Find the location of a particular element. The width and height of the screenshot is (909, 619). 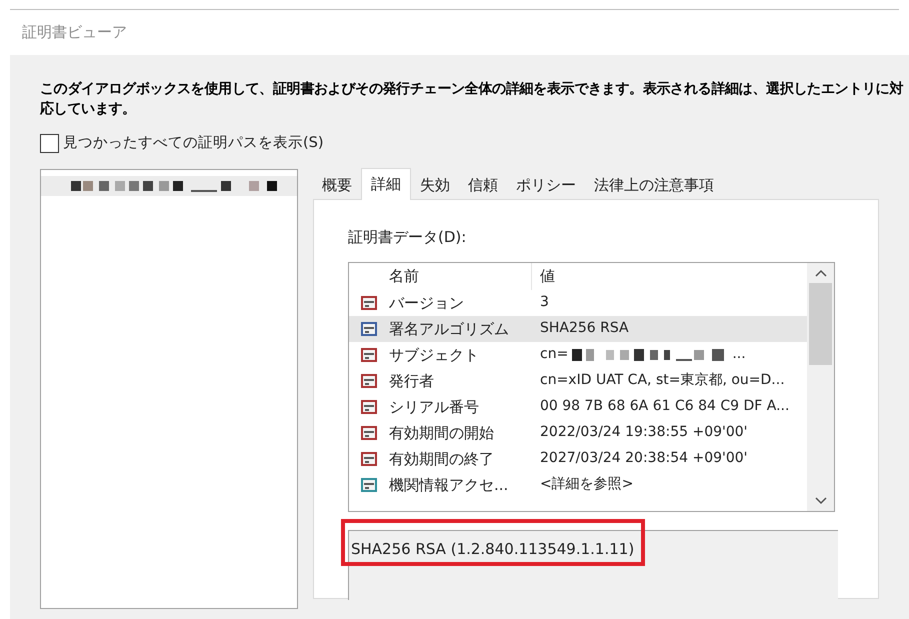

field-row: 署名アルゴリズム SHA256 RSA is located at coordinates (578, 329).